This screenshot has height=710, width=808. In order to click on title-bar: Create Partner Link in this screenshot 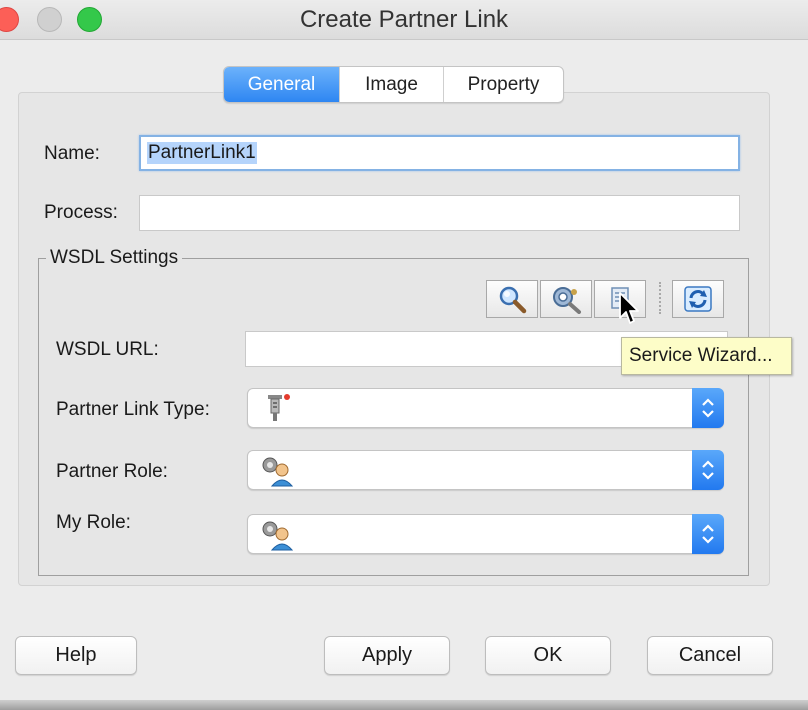, I will do `click(404, 20)`.